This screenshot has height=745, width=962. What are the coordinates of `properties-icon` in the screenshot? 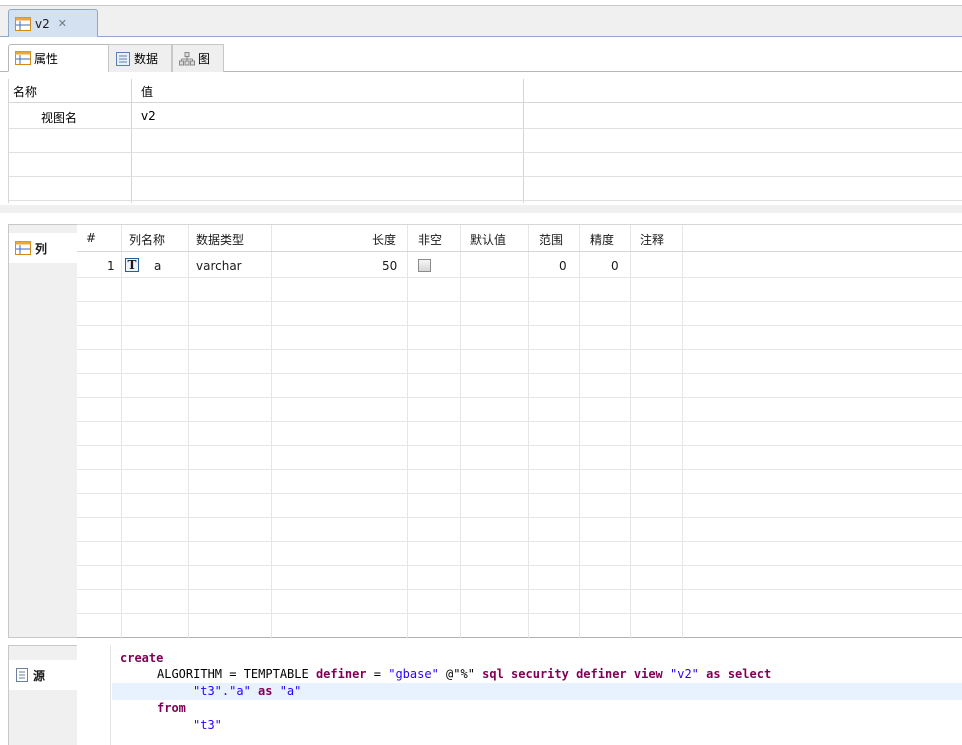 It's located at (23, 58).